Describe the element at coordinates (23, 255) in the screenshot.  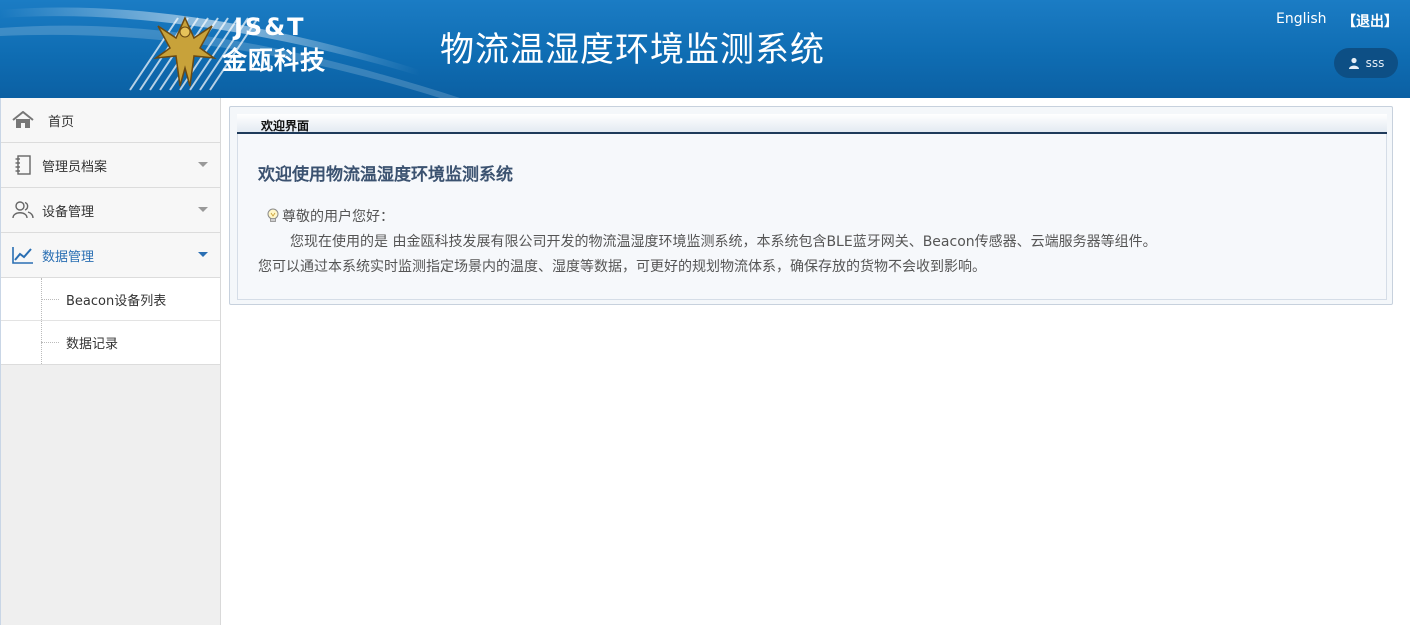
I see `line-chart-icon` at that location.